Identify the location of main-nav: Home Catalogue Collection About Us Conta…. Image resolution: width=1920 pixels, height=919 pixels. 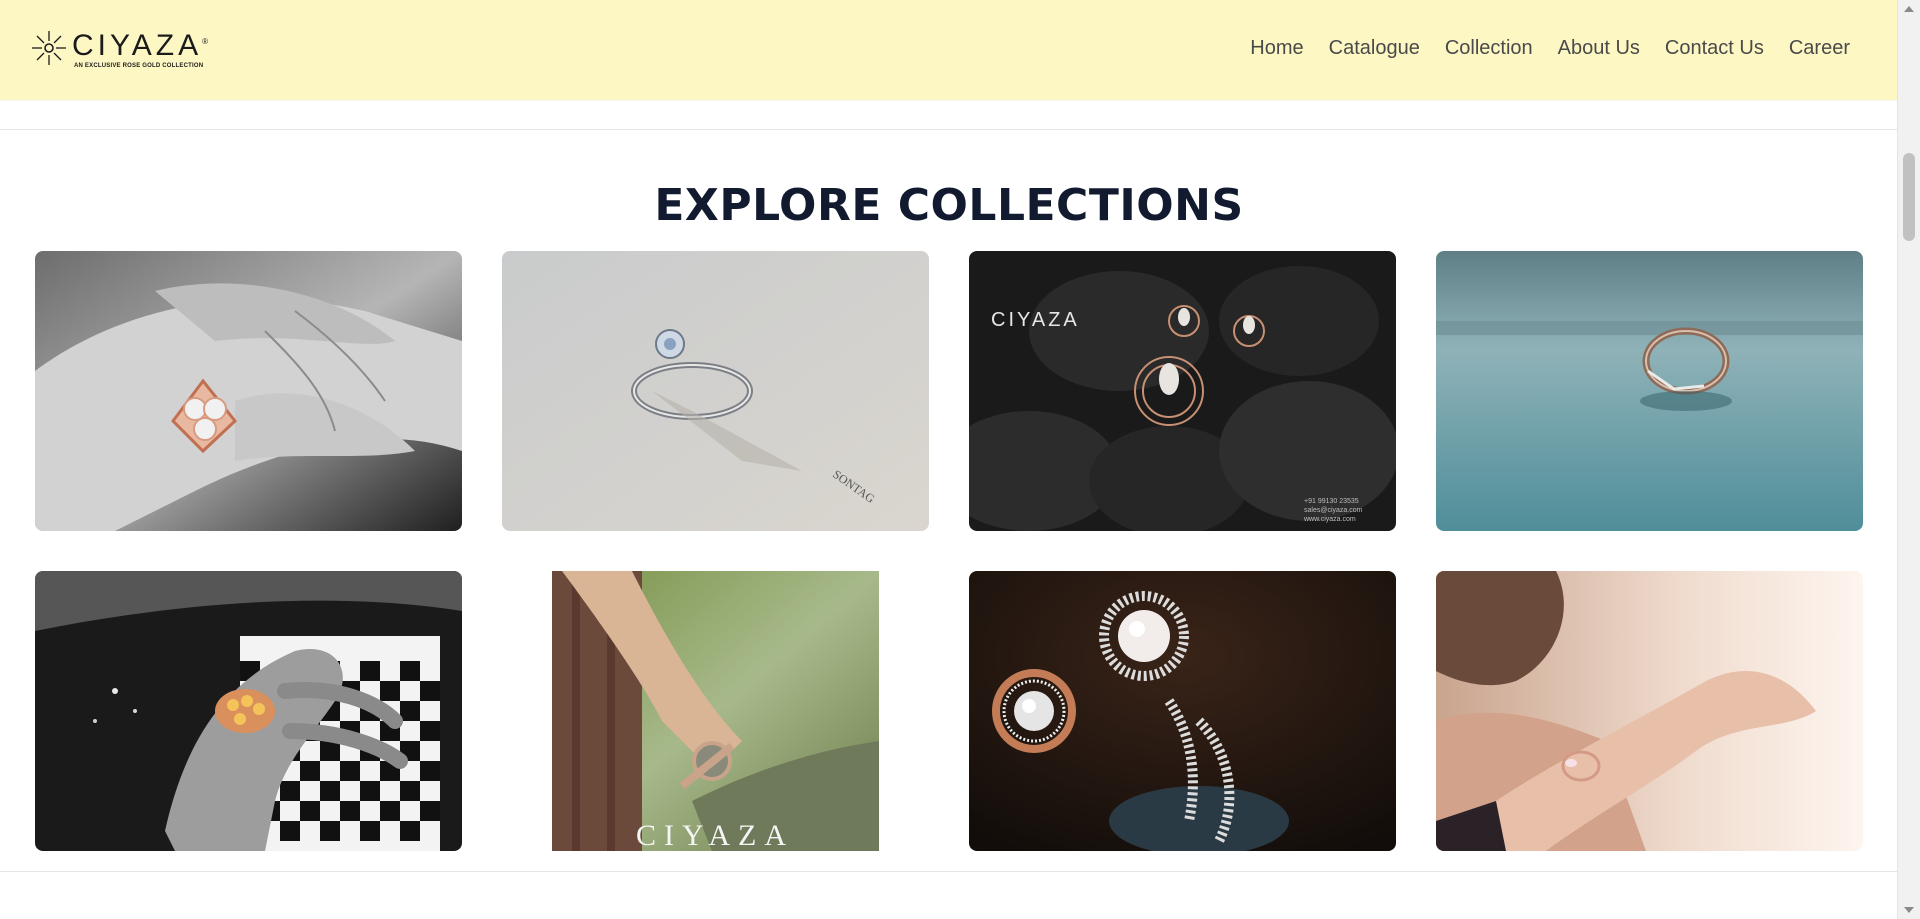
(1537, 48).